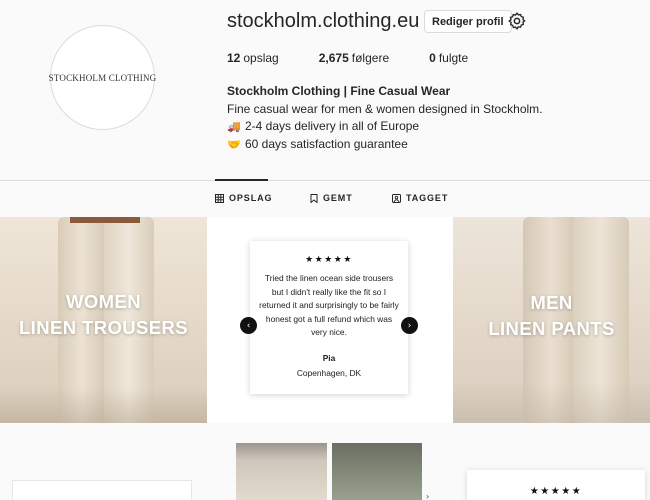 The image size is (650, 500). I want to click on stat-following: 0 fulgte, so click(448, 58).